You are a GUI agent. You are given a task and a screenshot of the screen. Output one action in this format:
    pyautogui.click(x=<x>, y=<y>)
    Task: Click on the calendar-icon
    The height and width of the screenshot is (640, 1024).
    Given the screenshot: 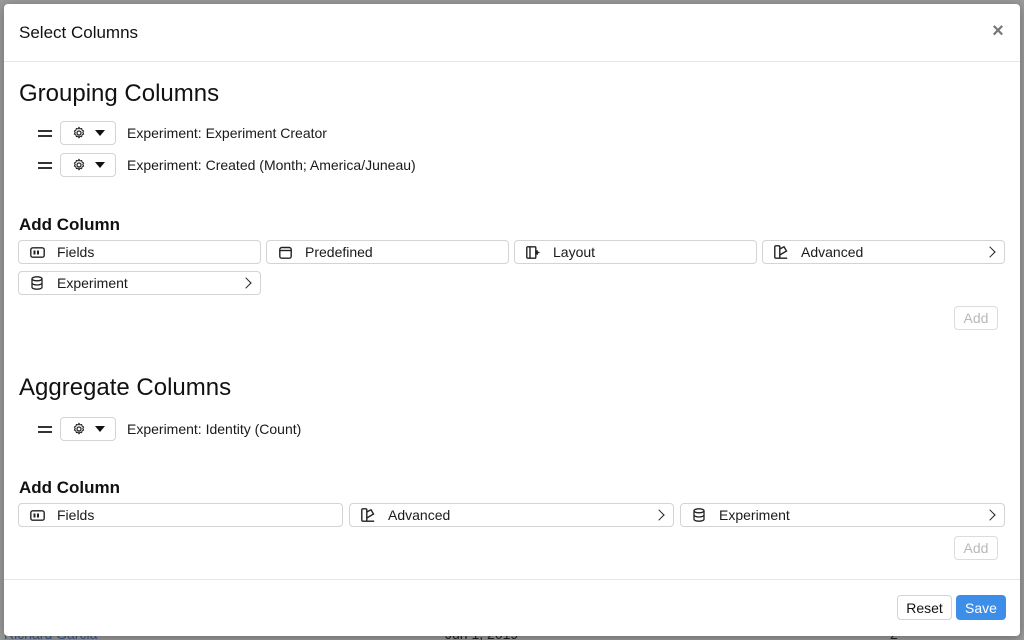 What is the action you would take?
    pyautogui.click(x=285, y=252)
    